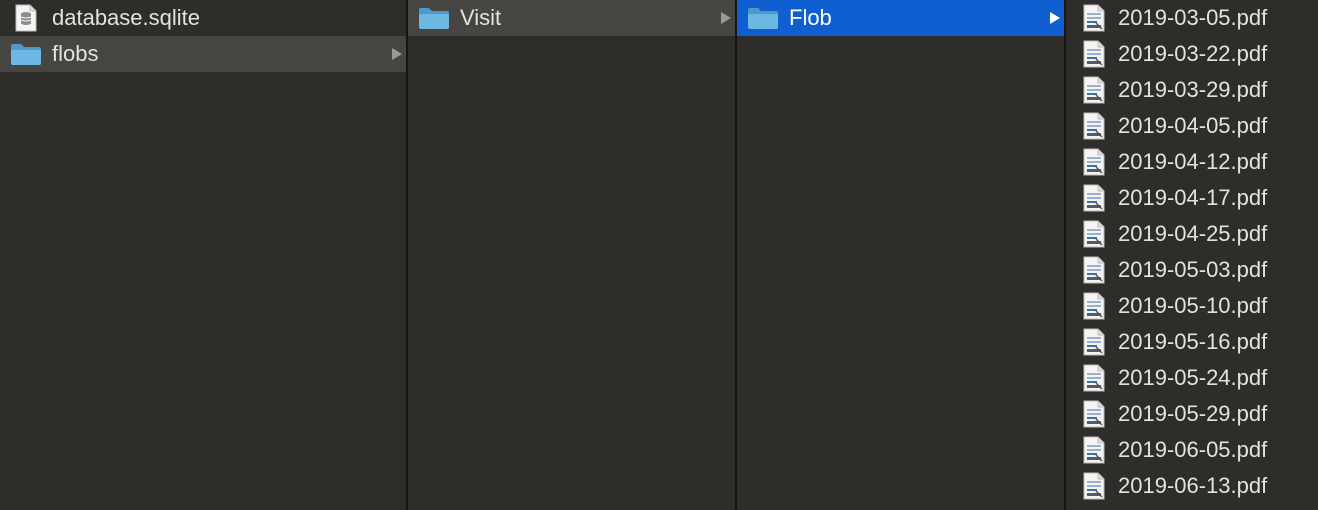 The image size is (1318, 510). What do you see at coordinates (900, 18) in the screenshot?
I see `list-item-flob: Flob` at bounding box center [900, 18].